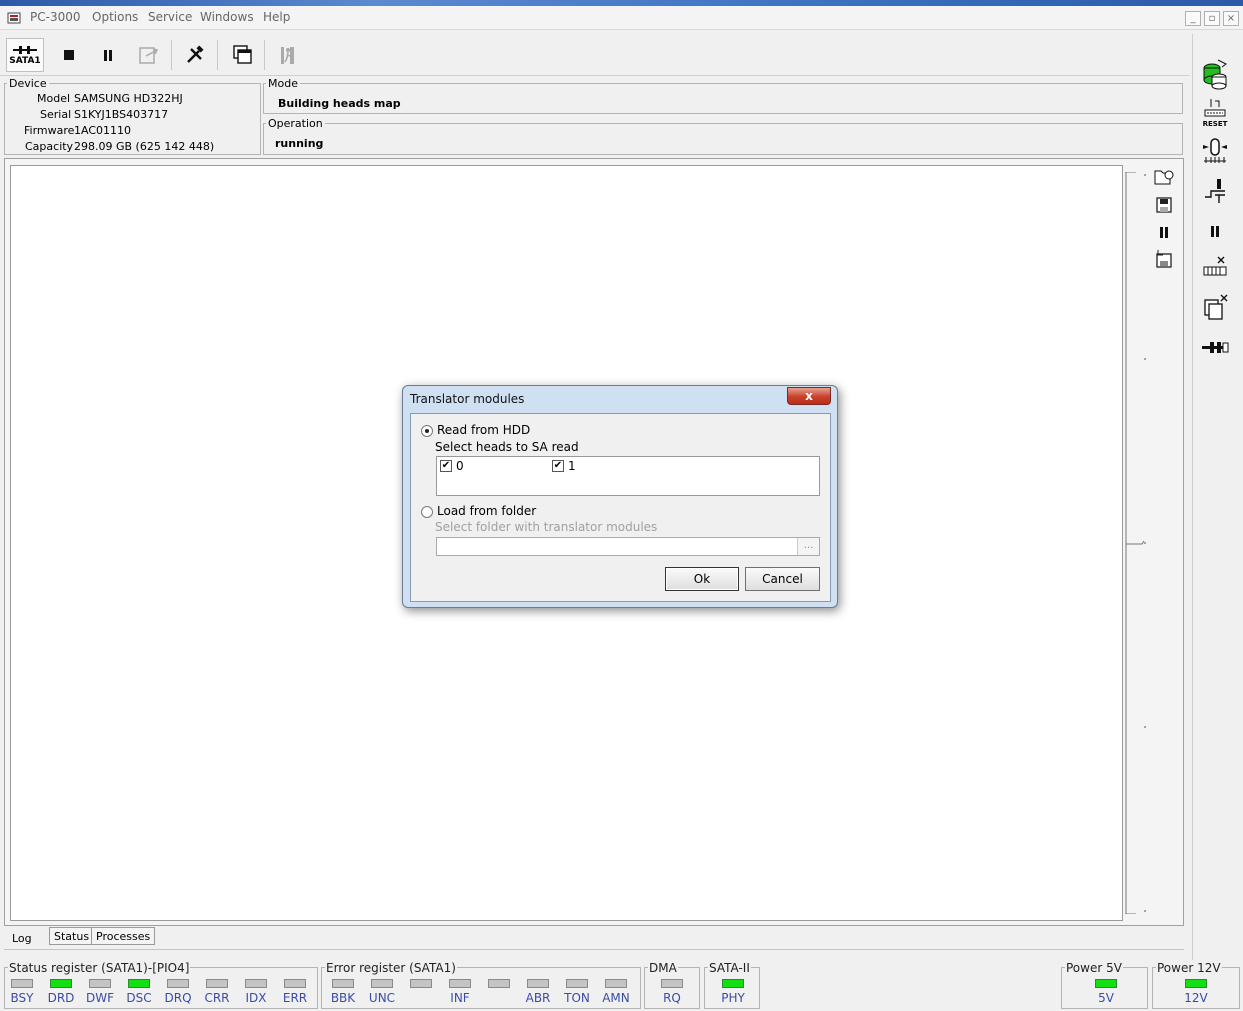 This screenshot has height=1011, width=1243. I want to click on led-inf-label: INF, so click(460, 998).